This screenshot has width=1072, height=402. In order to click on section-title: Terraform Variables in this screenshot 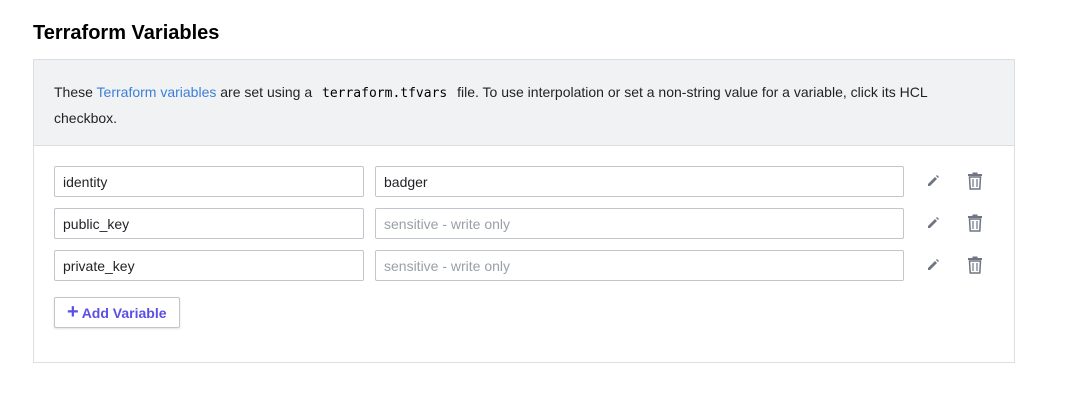, I will do `click(126, 33)`.